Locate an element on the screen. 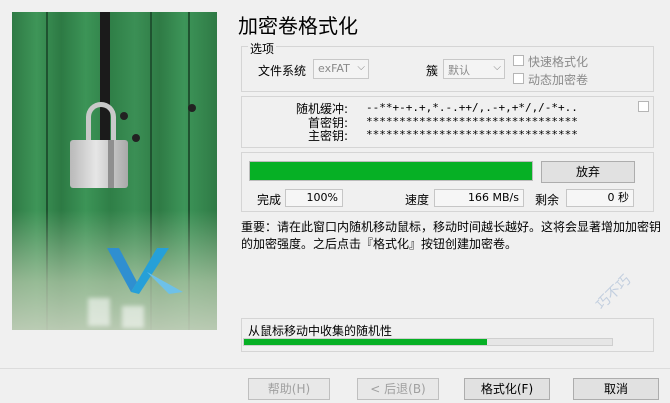  cluster-label: 簇 is located at coordinates (432, 71).